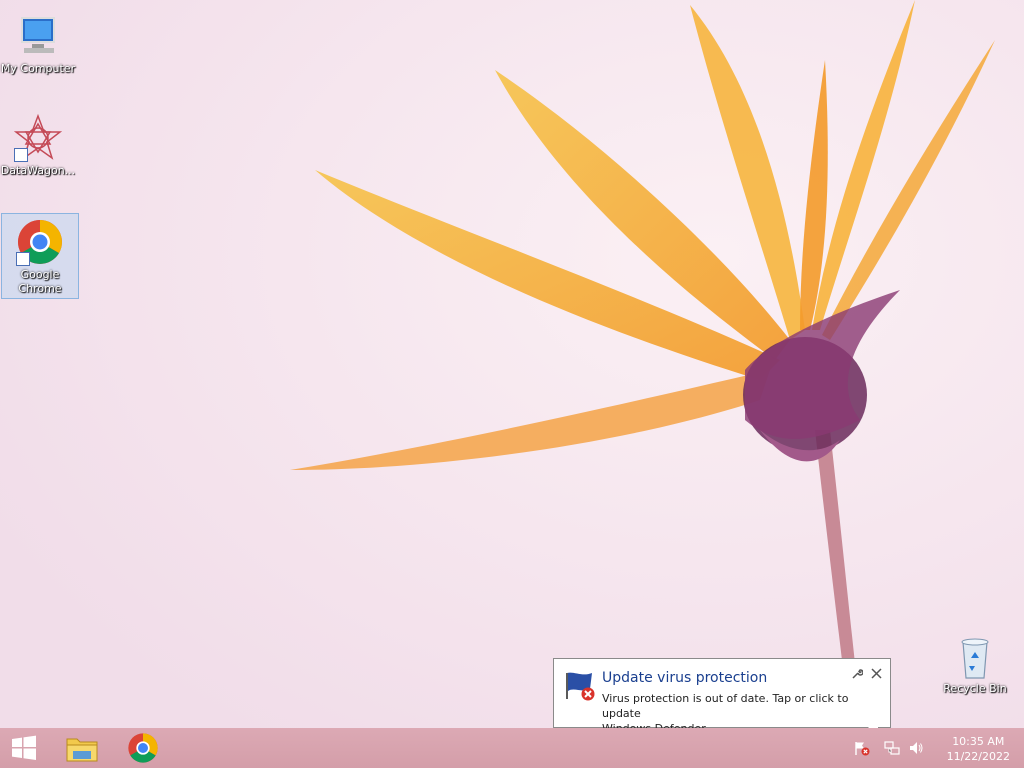 The height and width of the screenshot is (768, 1024). Describe the element at coordinates (38, 137) in the screenshot. I see `datawagon-star-icon` at that location.